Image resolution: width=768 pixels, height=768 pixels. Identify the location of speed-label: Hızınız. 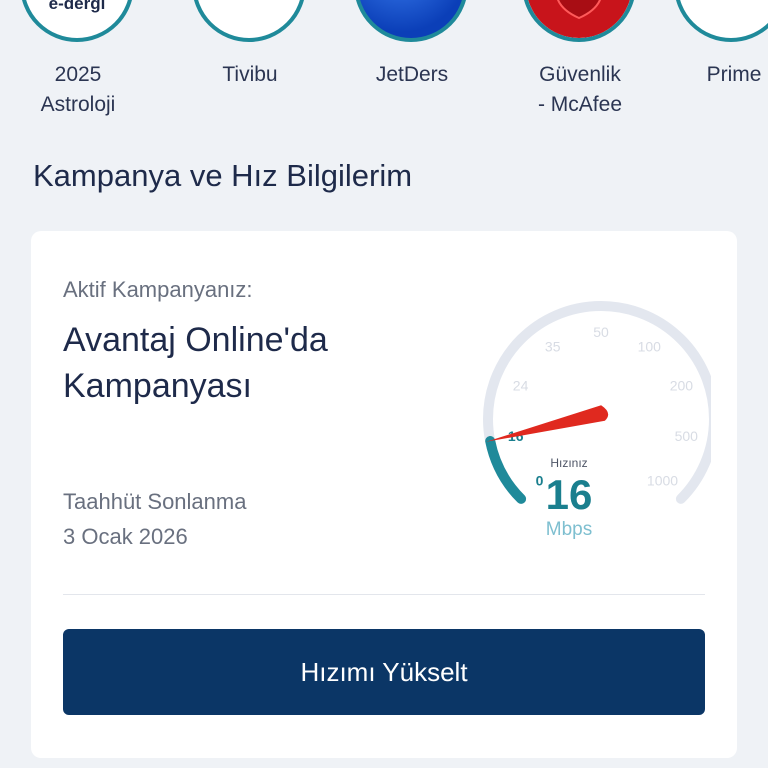
(569, 463).